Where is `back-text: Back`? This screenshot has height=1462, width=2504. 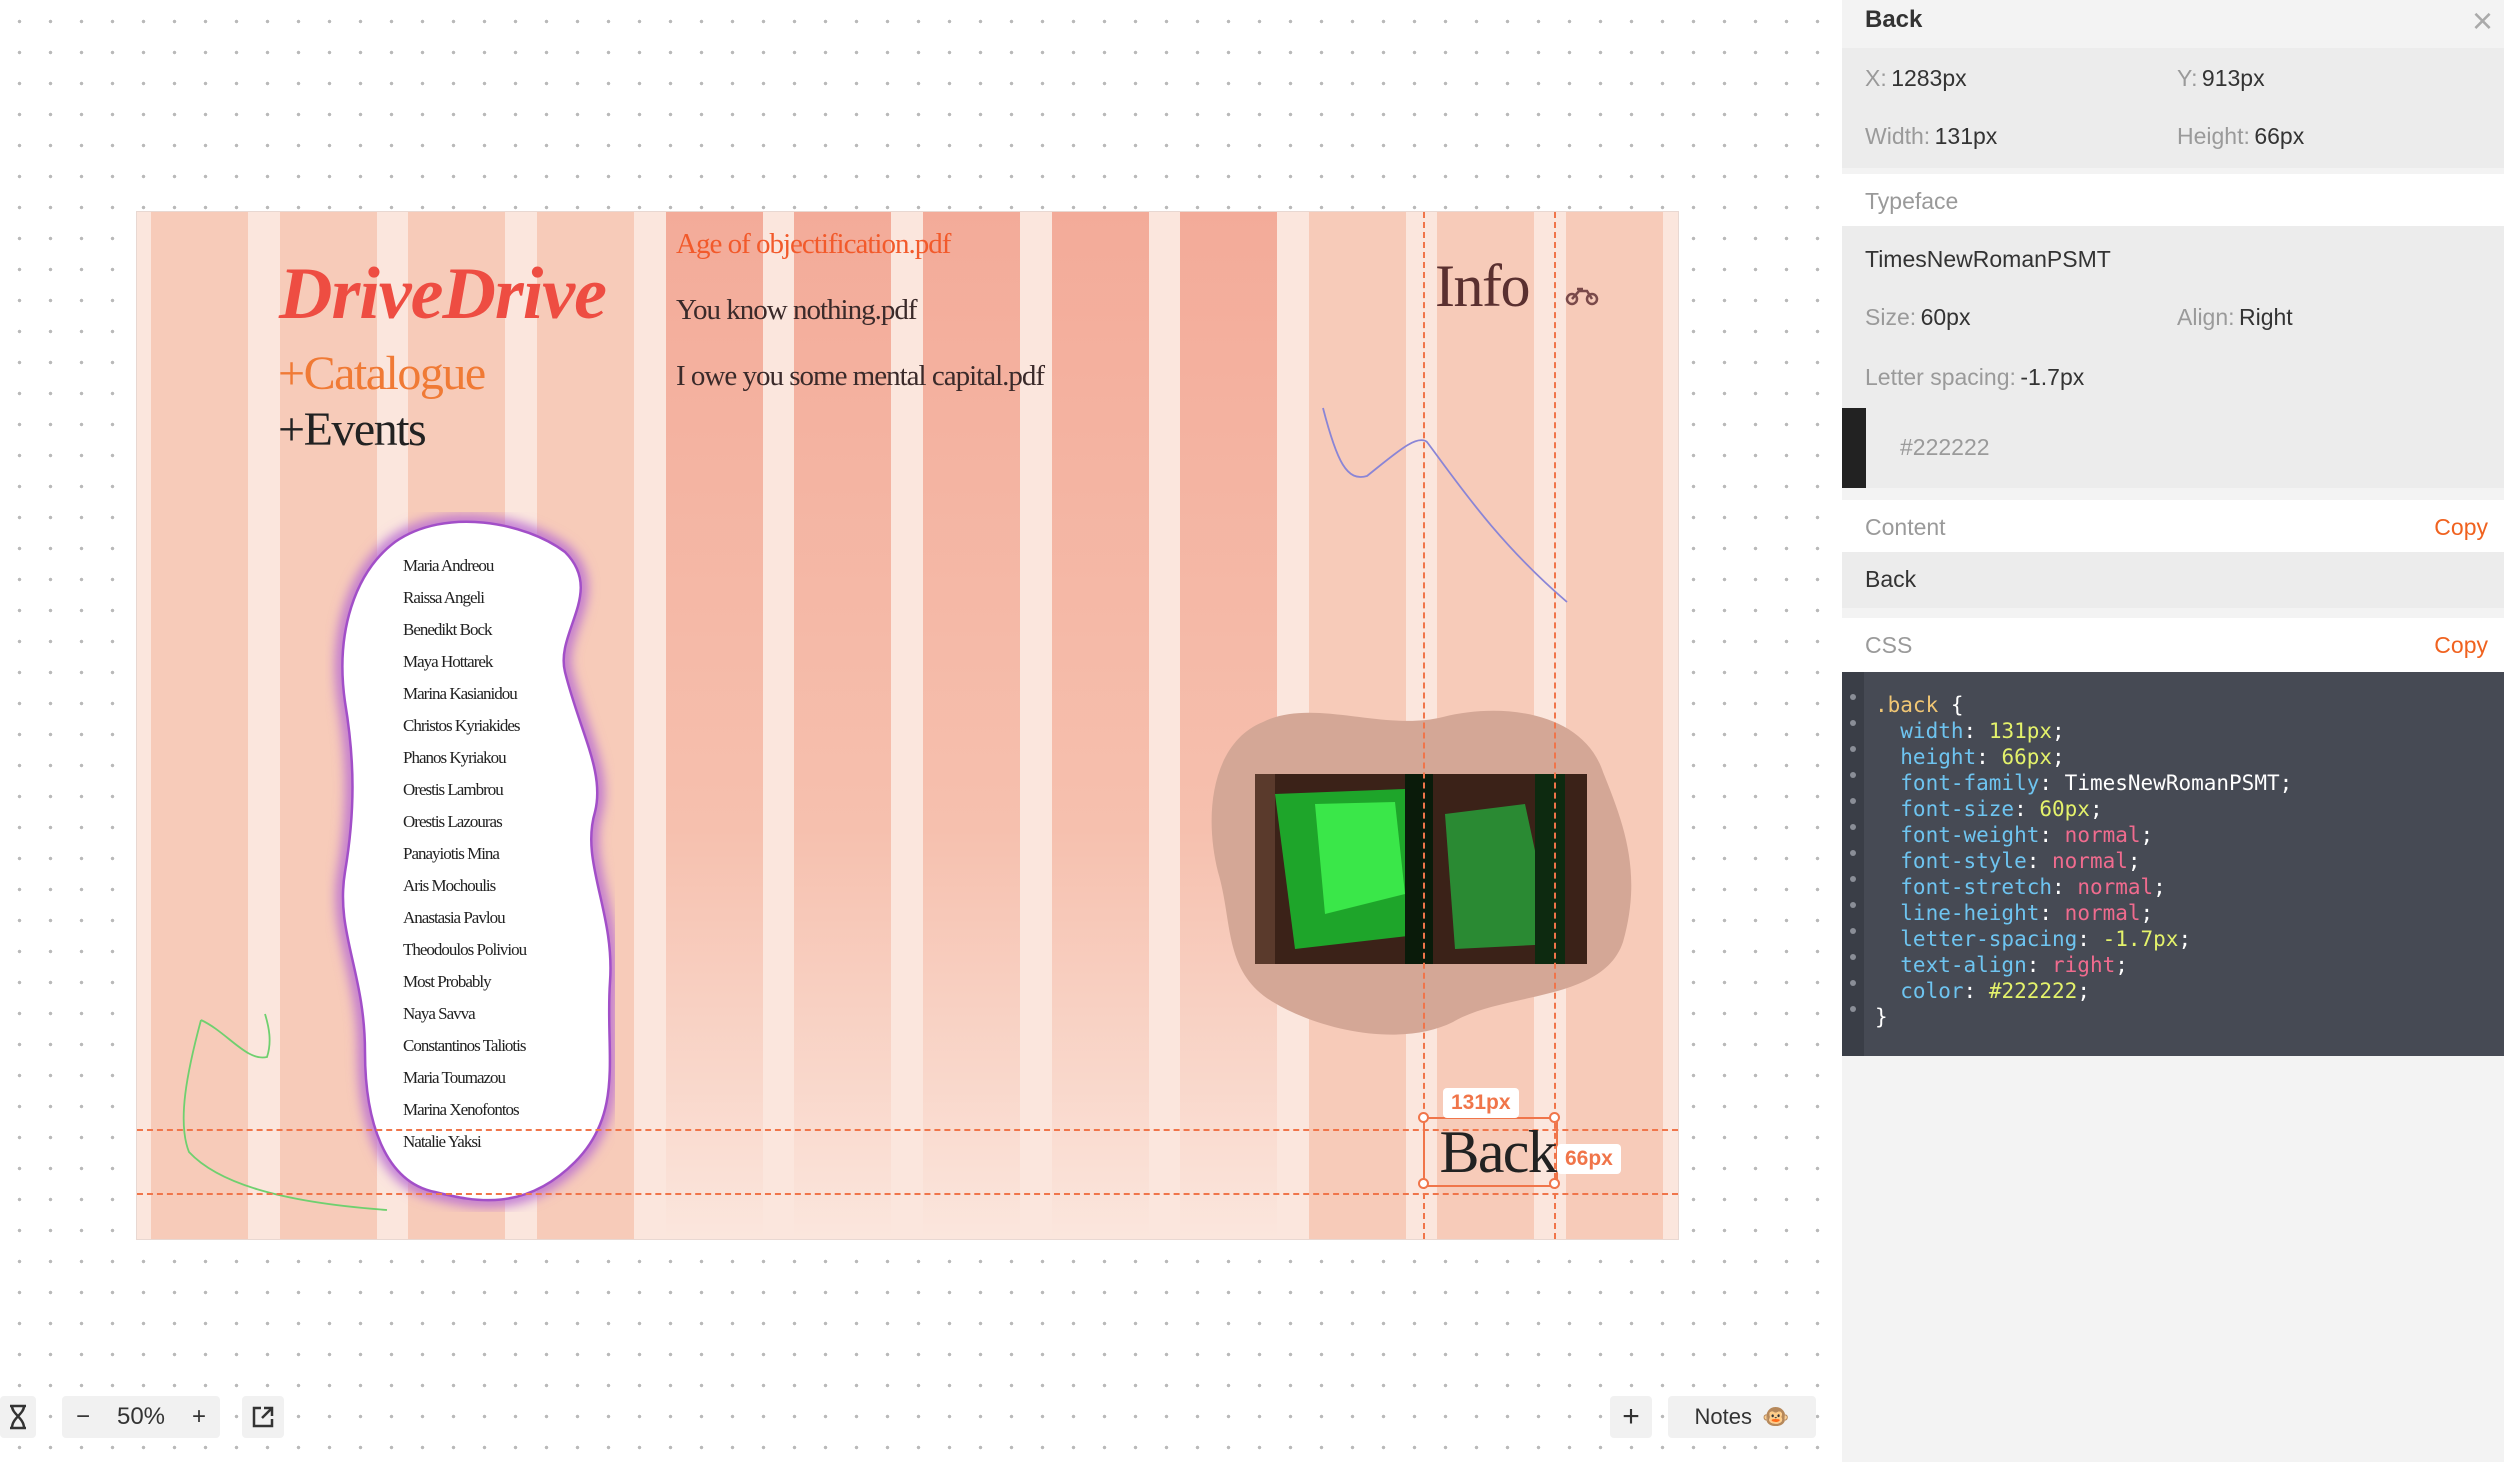 back-text: Back is located at coordinates (1491, 1152).